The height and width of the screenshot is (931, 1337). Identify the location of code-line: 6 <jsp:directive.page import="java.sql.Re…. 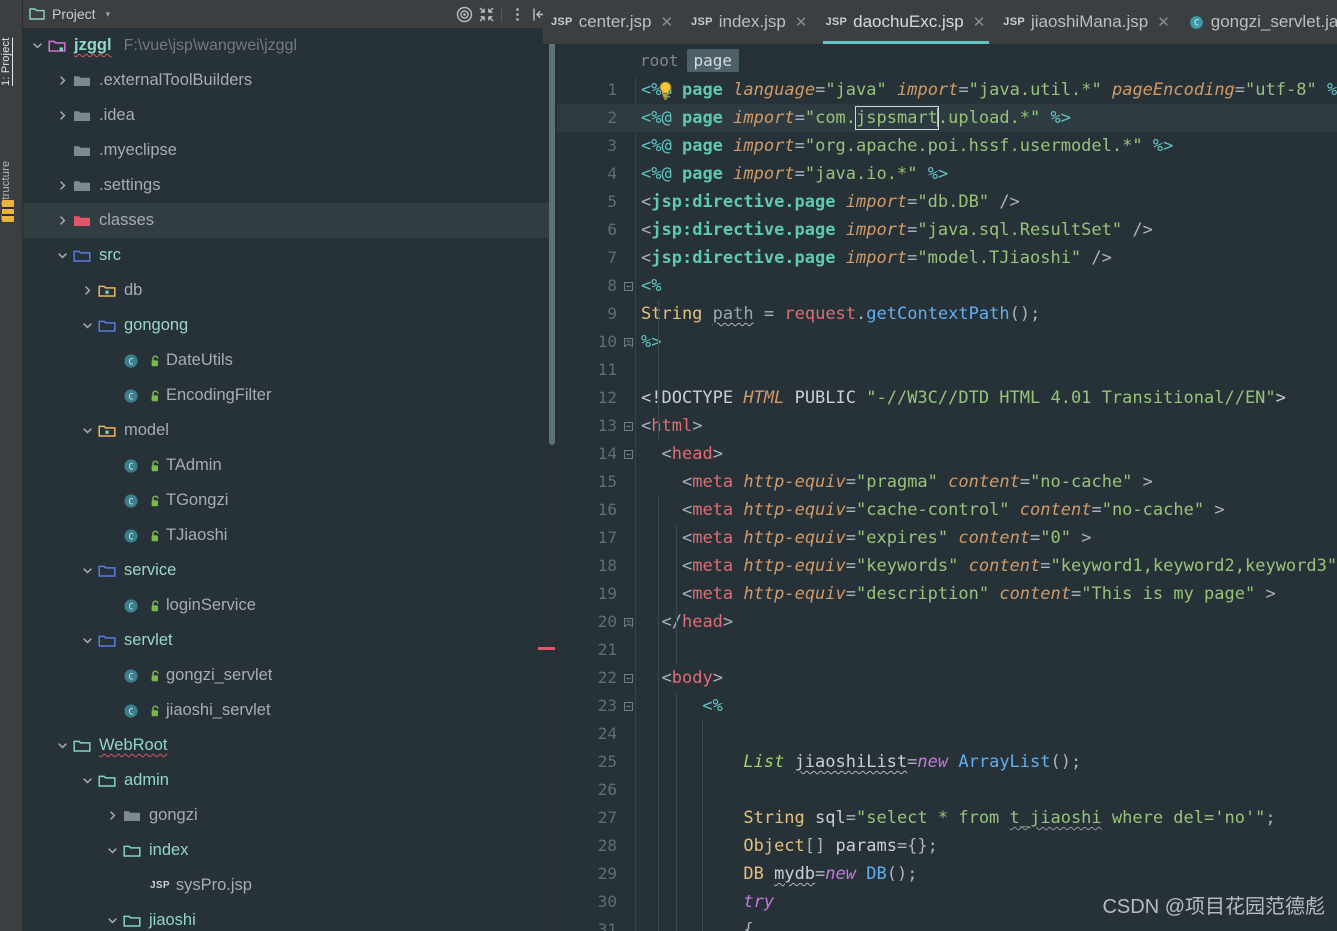
(947, 230).